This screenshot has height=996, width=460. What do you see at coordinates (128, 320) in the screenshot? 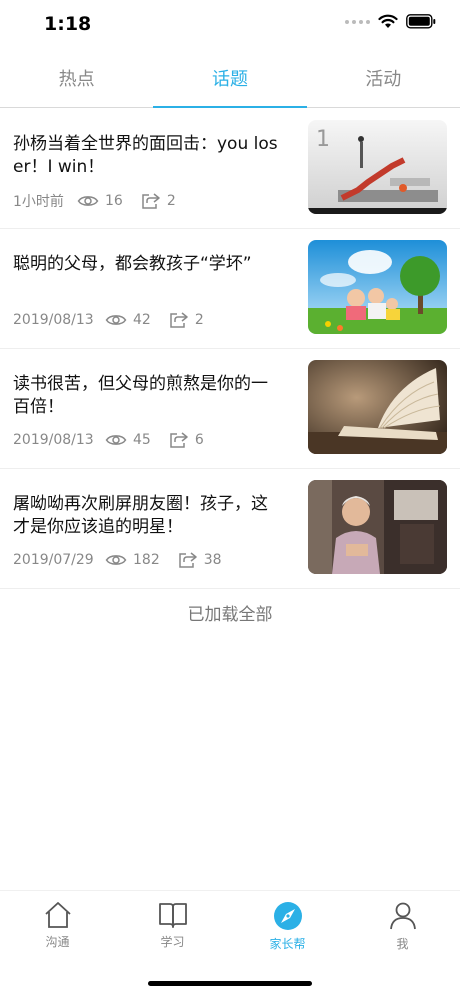
I see `view-count: 42` at bounding box center [128, 320].